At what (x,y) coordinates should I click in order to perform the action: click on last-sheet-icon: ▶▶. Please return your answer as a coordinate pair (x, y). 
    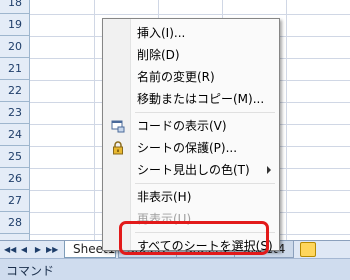
    Looking at the image, I should click on (52, 250).